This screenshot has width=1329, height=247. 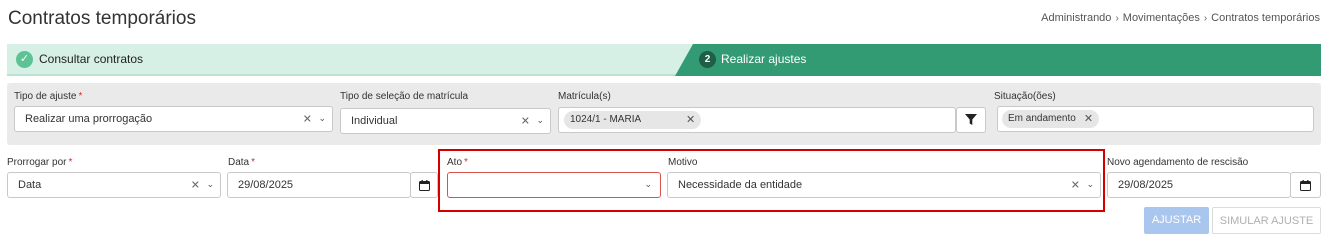 What do you see at coordinates (89, 119) in the screenshot?
I see `select-value: Realizar uma prorrogação` at bounding box center [89, 119].